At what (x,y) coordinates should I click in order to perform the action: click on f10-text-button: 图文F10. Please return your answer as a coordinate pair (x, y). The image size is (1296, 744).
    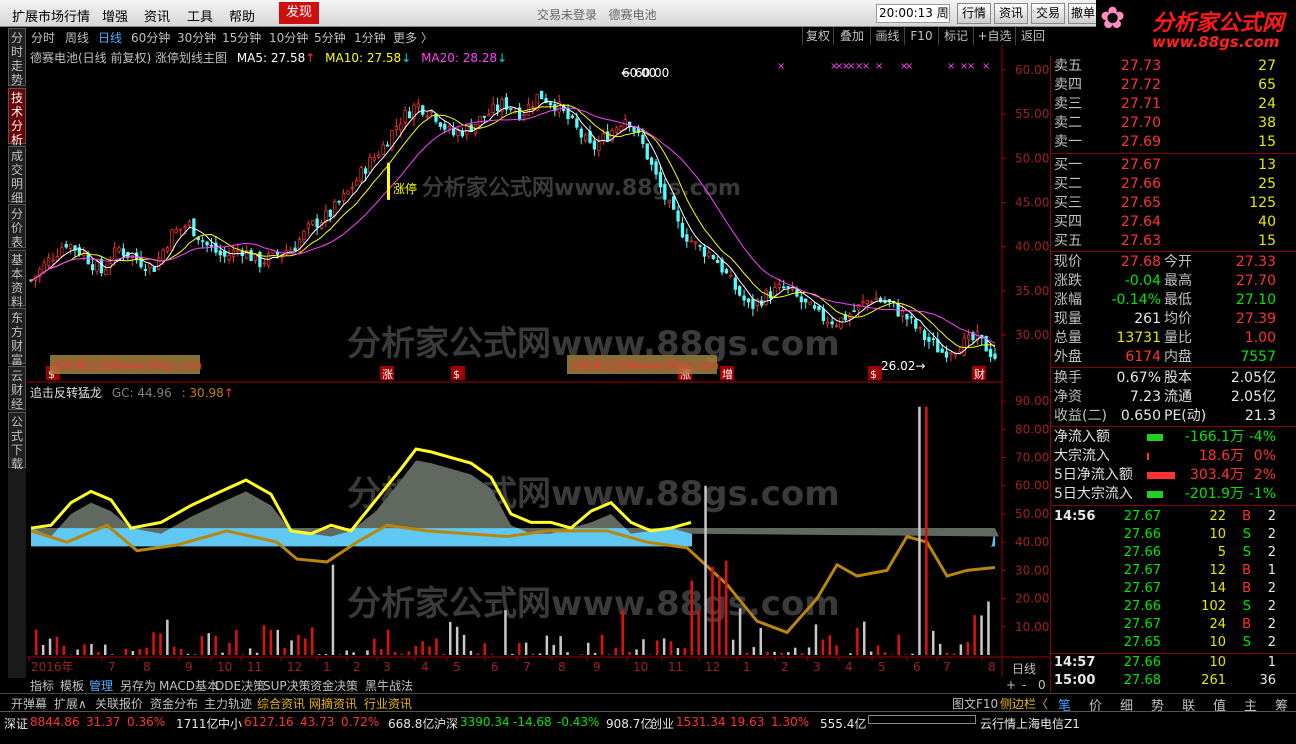
    Looking at the image, I should click on (975, 703).